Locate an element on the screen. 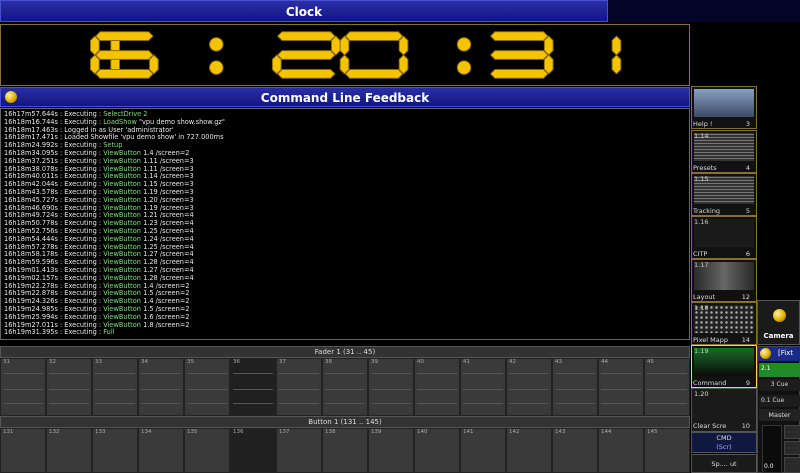 The width and height of the screenshot is (800, 473). fader-number: 45 is located at coordinates (650, 362).